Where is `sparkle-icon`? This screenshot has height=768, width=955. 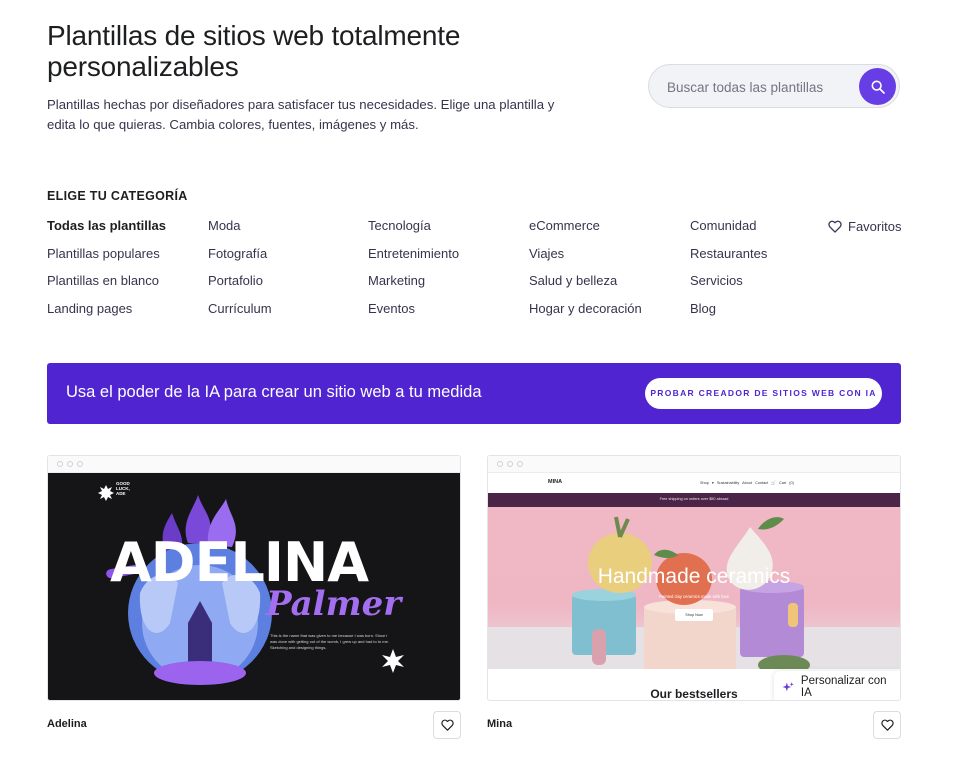
sparkle-icon is located at coordinates (788, 686).